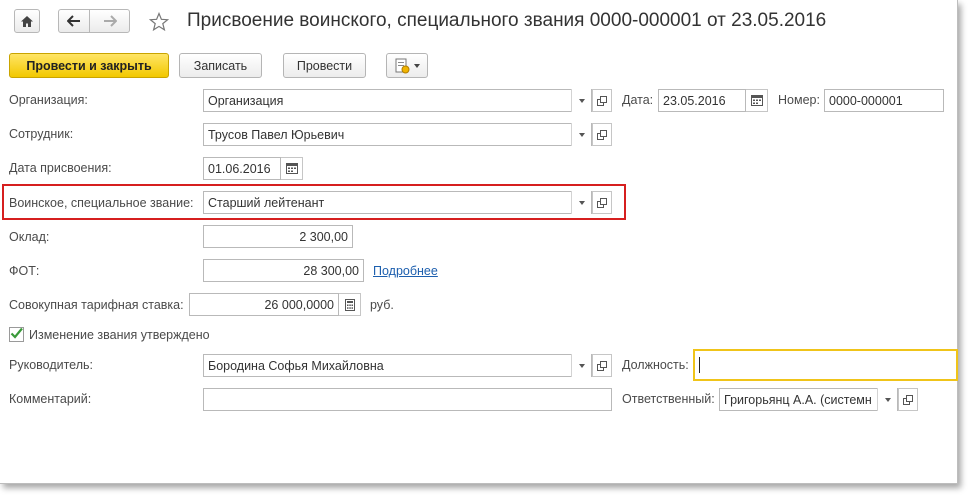 The height and width of the screenshot is (495, 968). What do you see at coordinates (48, 100) in the screenshot?
I see `organization-label: Организация:` at bounding box center [48, 100].